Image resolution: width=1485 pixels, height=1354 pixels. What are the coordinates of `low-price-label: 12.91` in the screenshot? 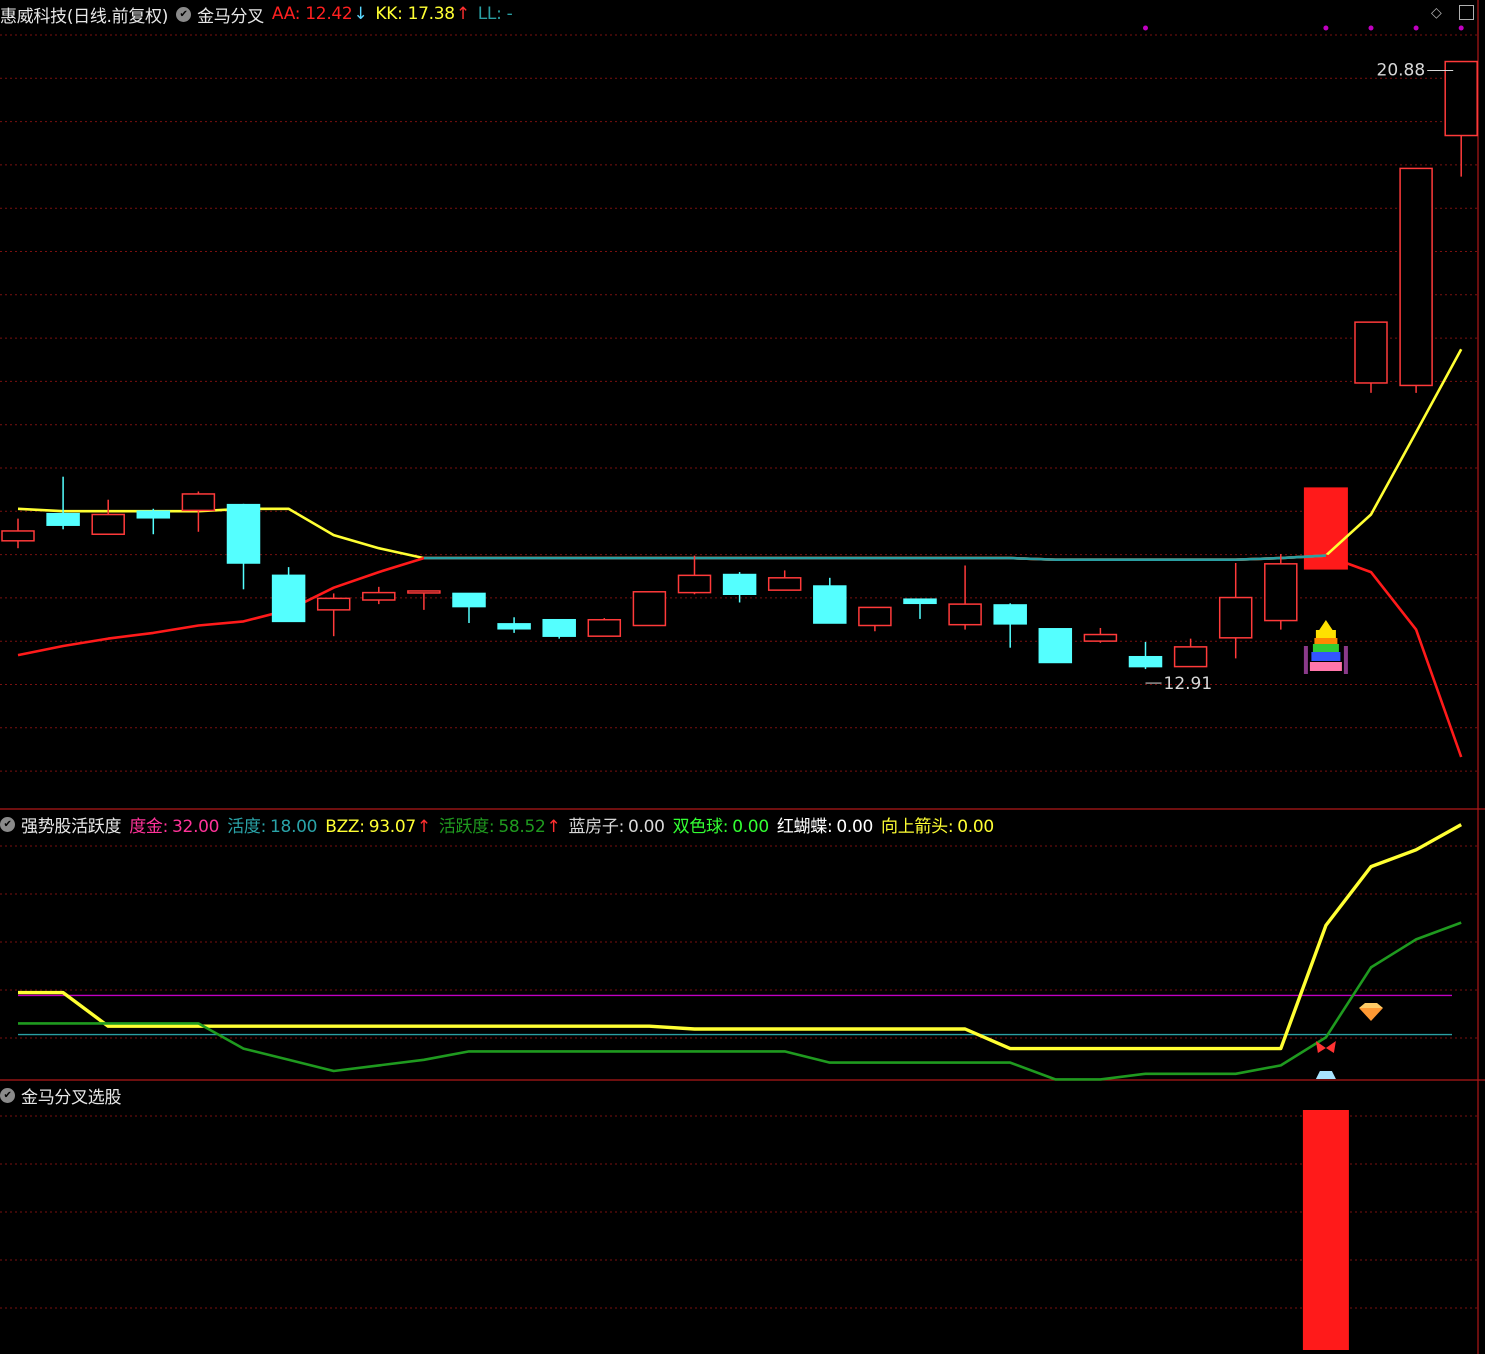 It's located at (1188, 684).